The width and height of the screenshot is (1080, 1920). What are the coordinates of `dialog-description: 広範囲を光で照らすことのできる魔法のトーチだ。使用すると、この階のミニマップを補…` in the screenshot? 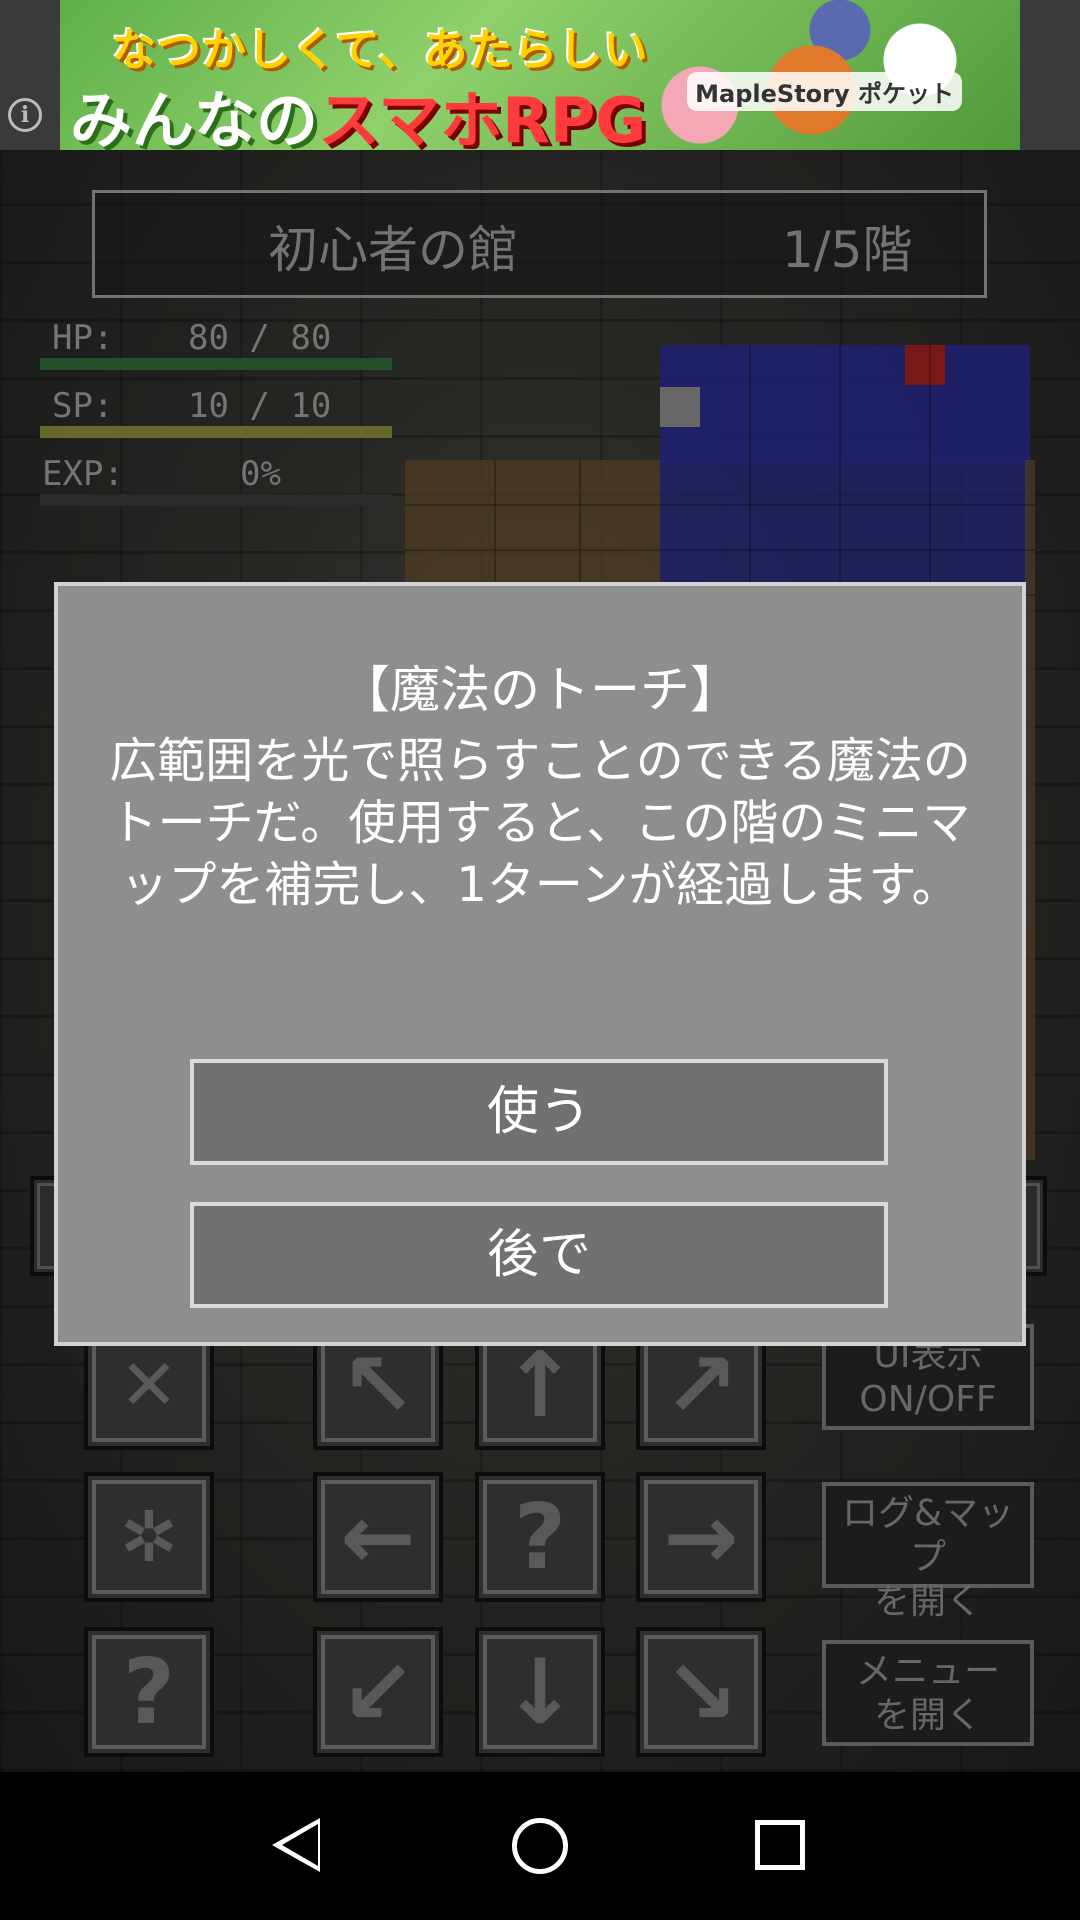 It's located at (540, 823).